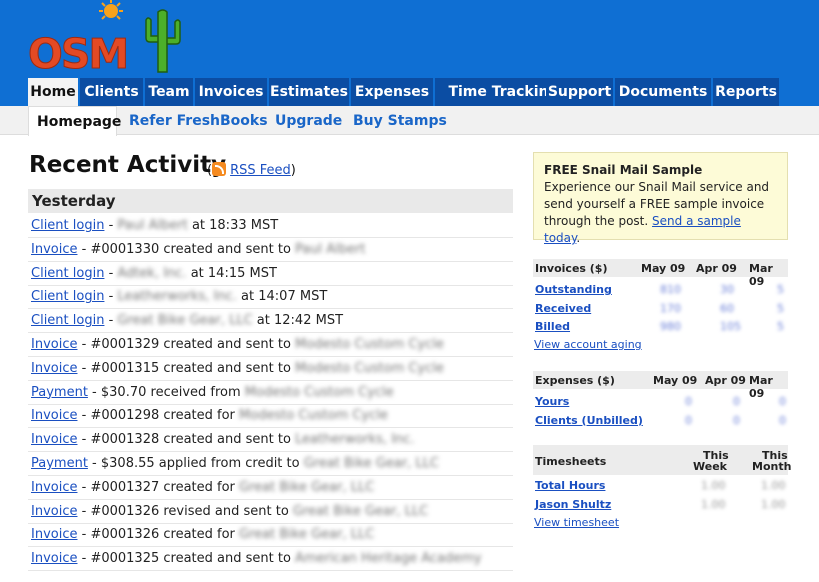  Describe the element at coordinates (573, 504) in the screenshot. I see `timesheets-row-label: Jason Shultz` at that location.